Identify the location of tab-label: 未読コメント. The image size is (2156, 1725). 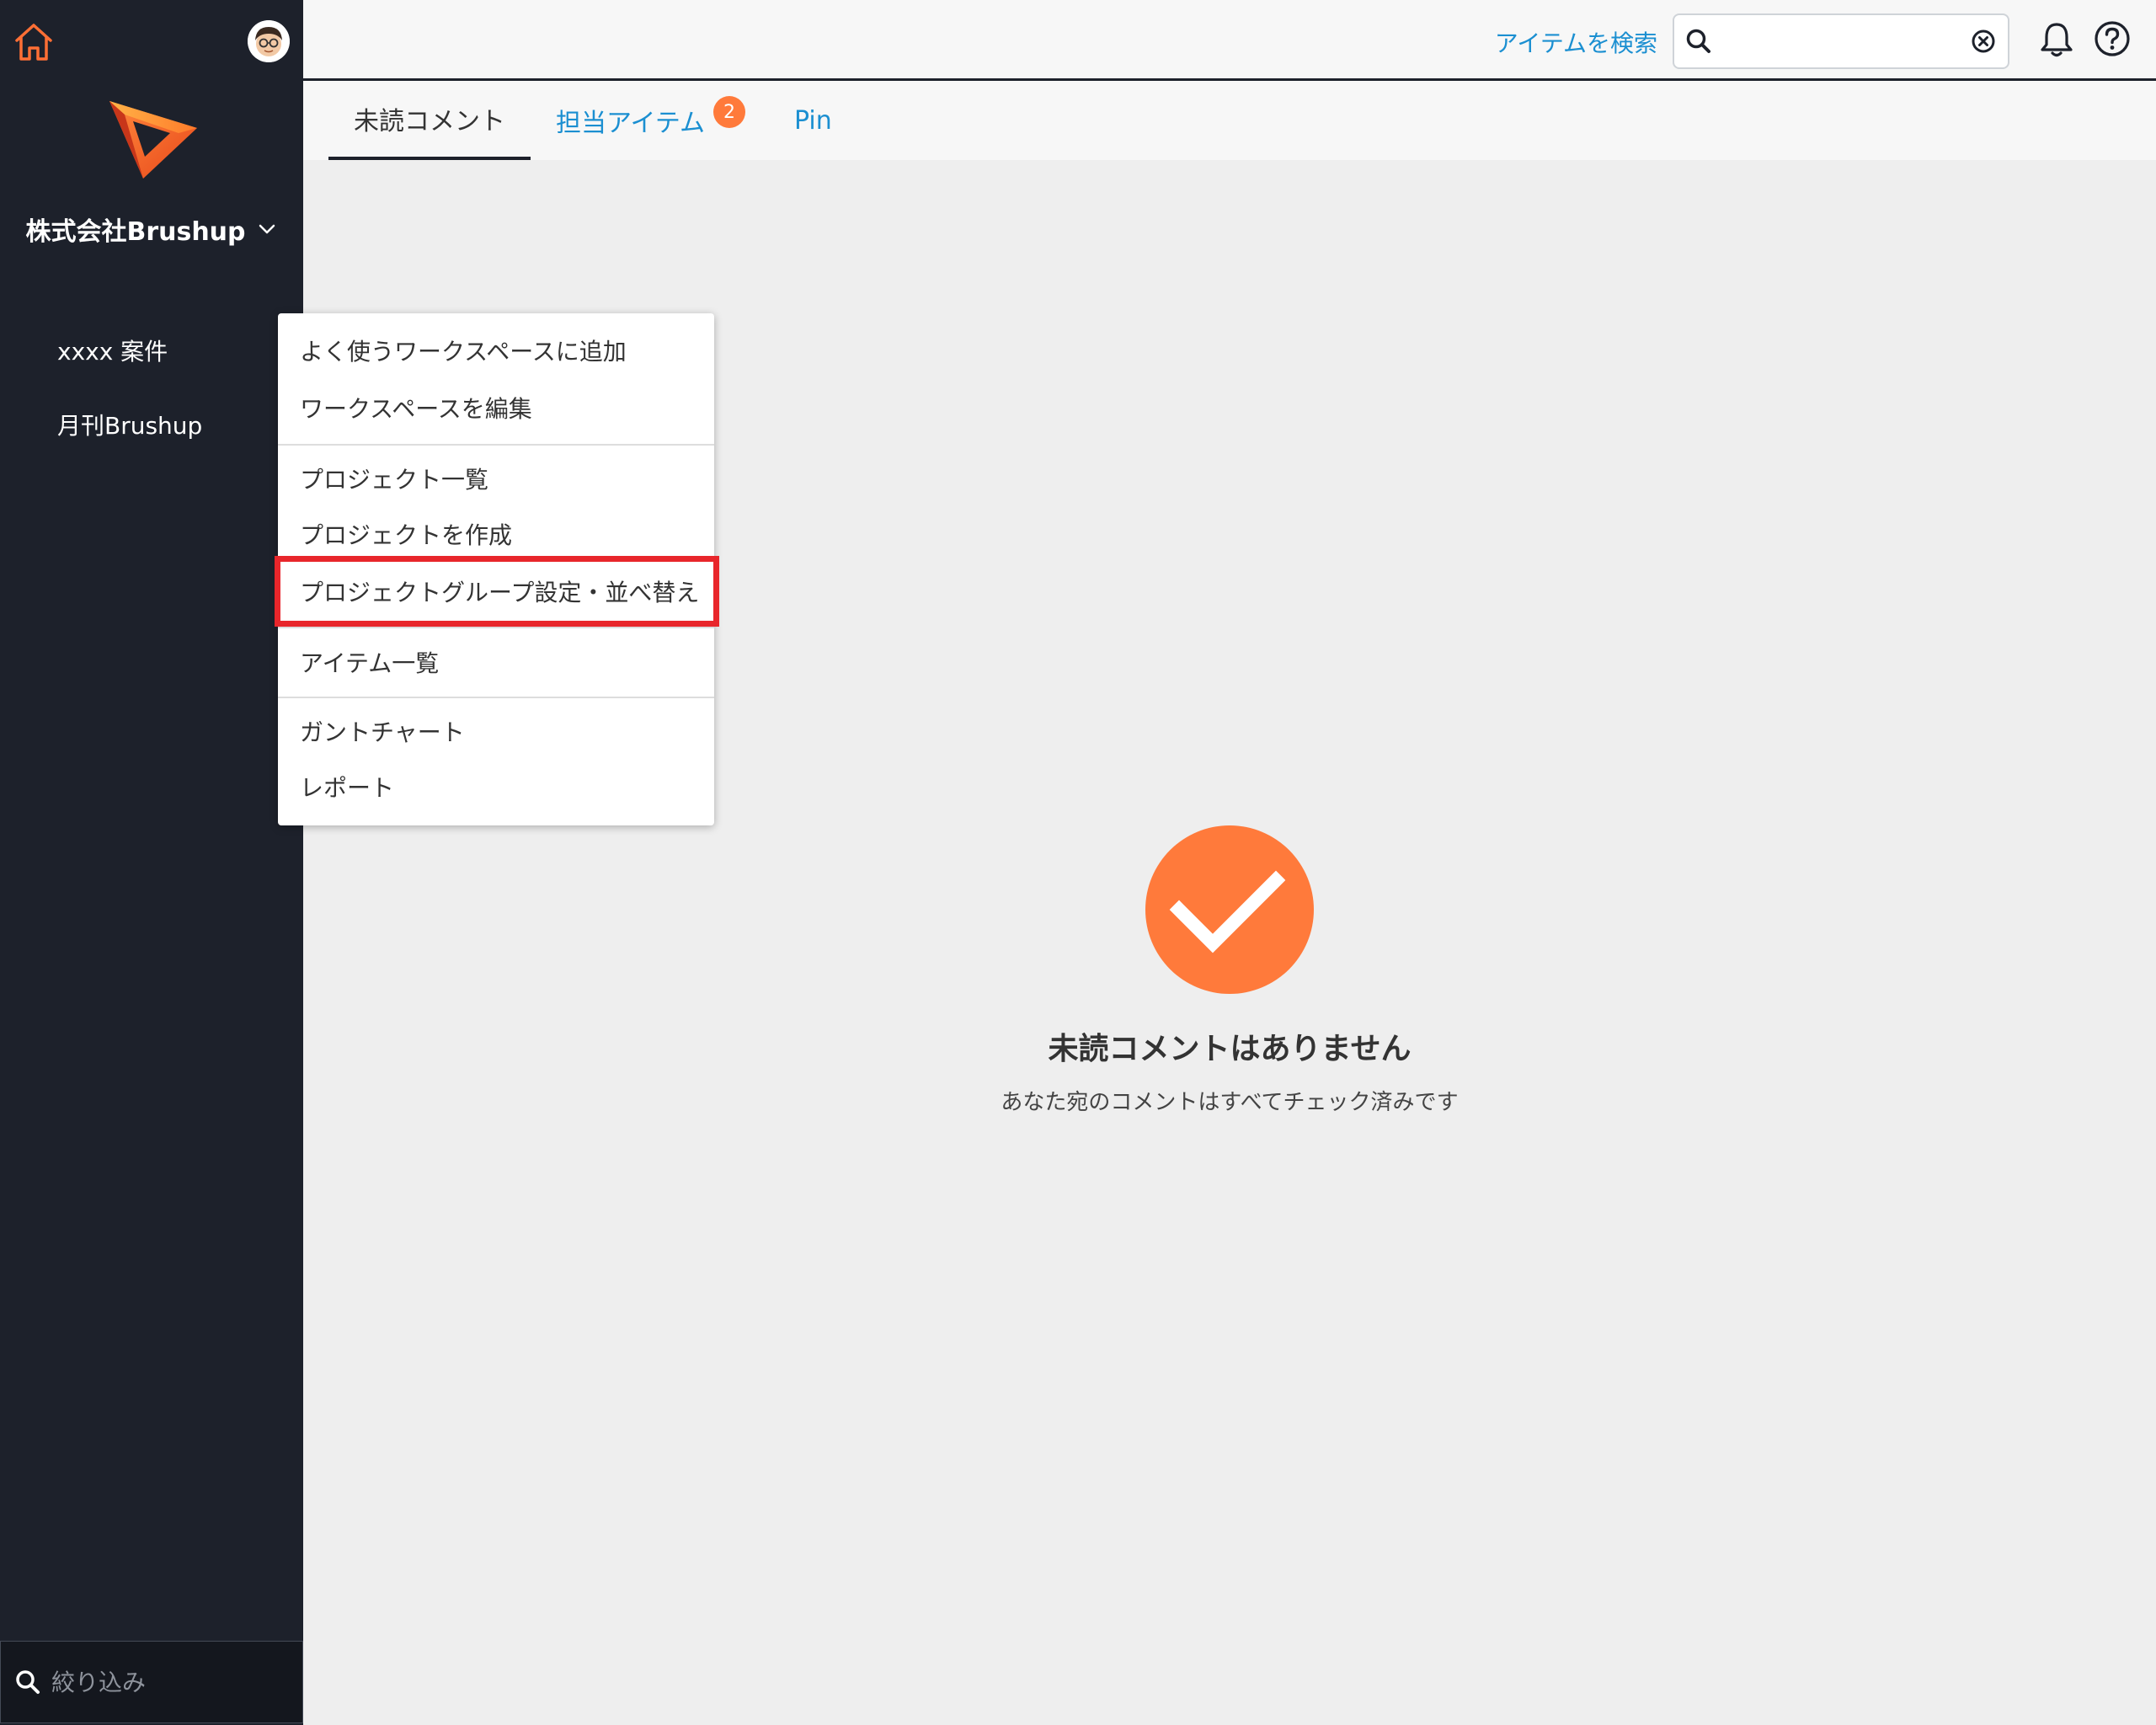
(429, 121).